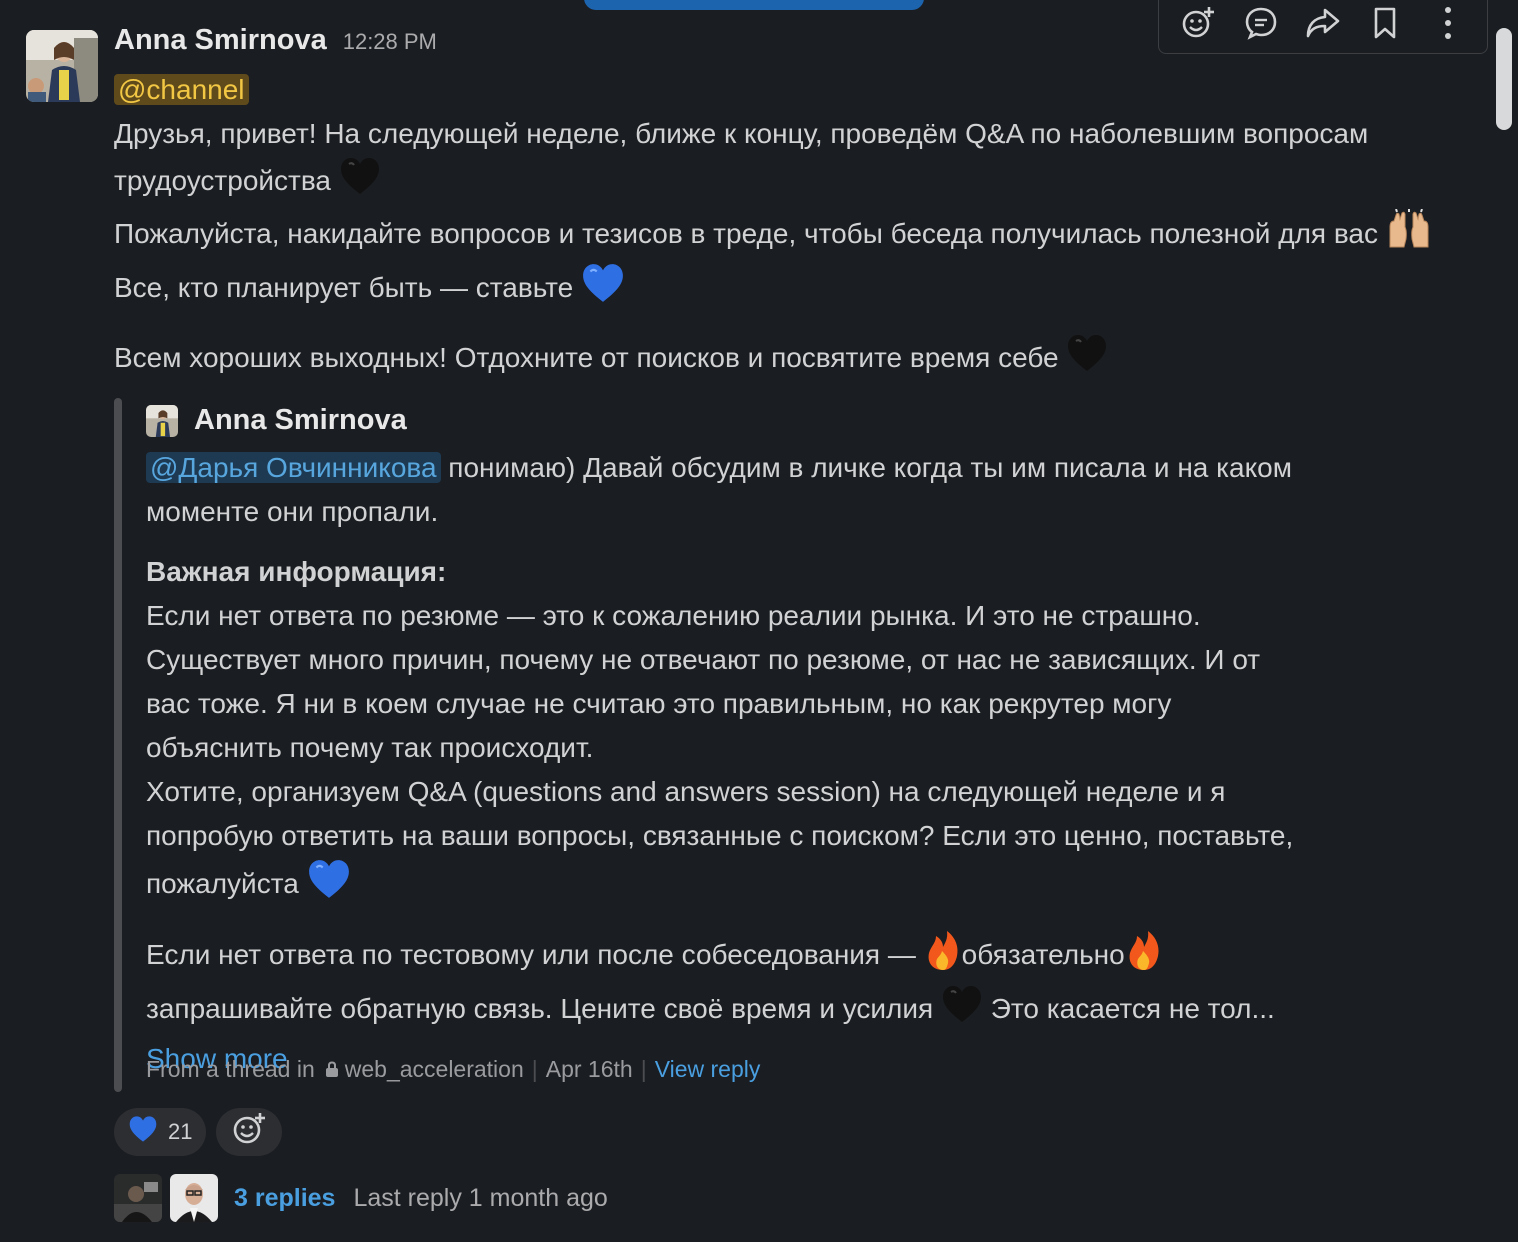 The width and height of the screenshot is (1518, 1242). Describe the element at coordinates (220, 40) in the screenshot. I see `author-name: Anna Smirnova` at that location.